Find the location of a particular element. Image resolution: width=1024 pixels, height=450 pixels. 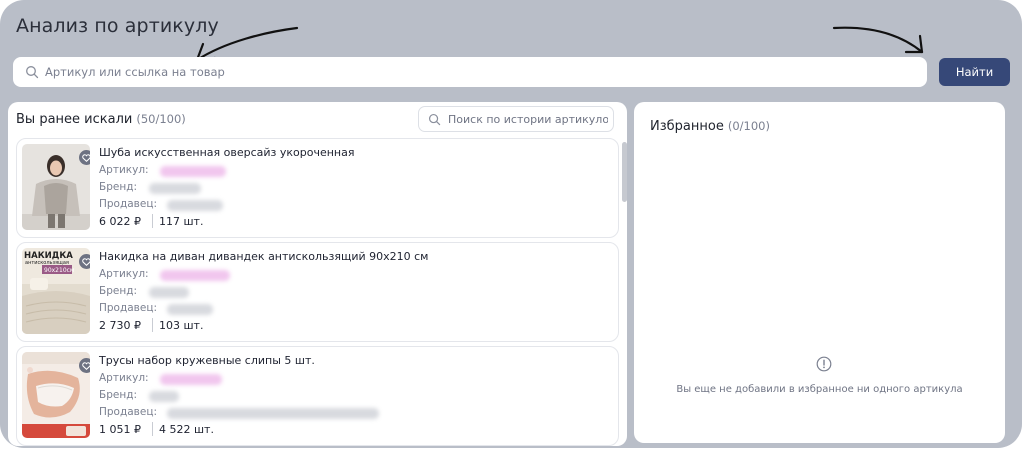

article-search-bar is located at coordinates (470, 72).